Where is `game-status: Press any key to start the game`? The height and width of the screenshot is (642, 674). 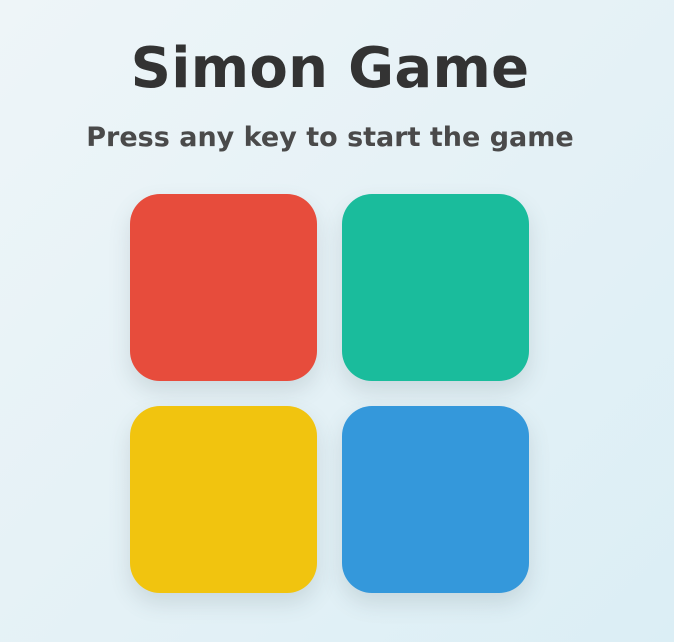
game-status: Press any key to start the game is located at coordinates (330, 137).